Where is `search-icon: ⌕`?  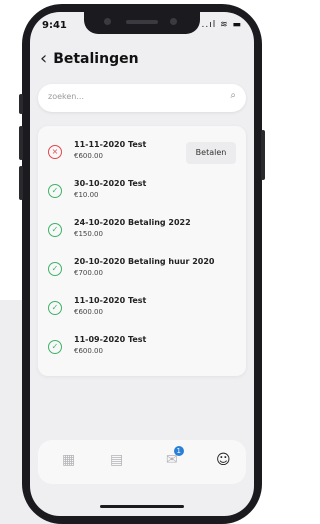 search-icon: ⌕ is located at coordinates (233, 95).